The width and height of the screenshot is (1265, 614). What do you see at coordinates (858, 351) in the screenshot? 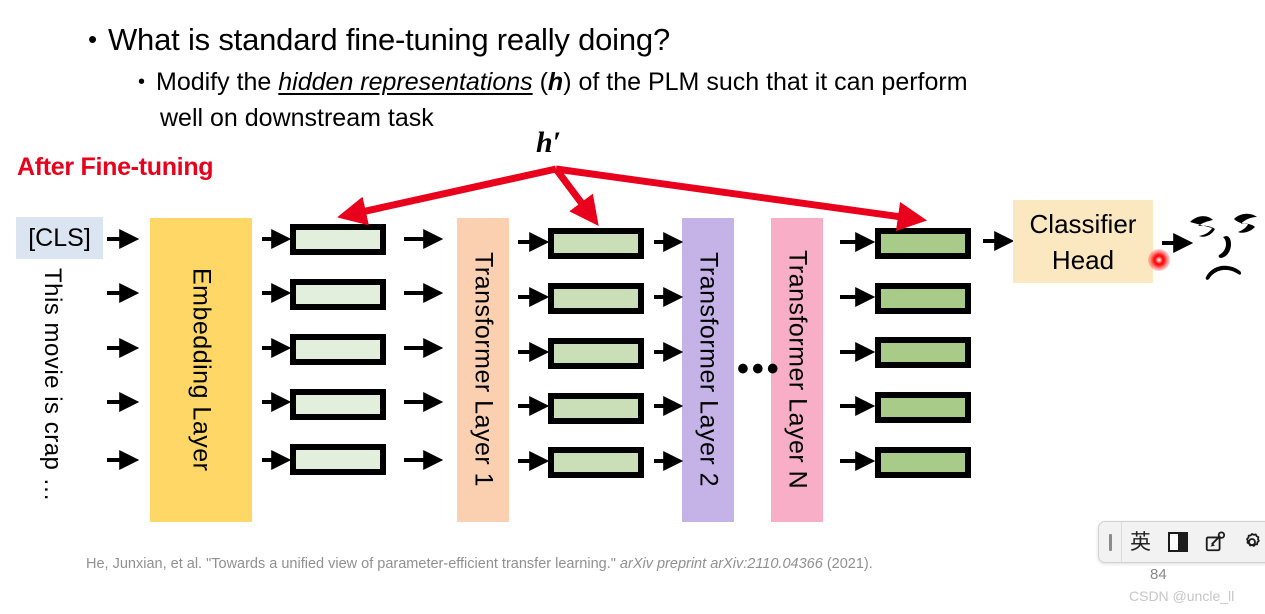
I see `arrows-layern-to-h3` at bounding box center [858, 351].